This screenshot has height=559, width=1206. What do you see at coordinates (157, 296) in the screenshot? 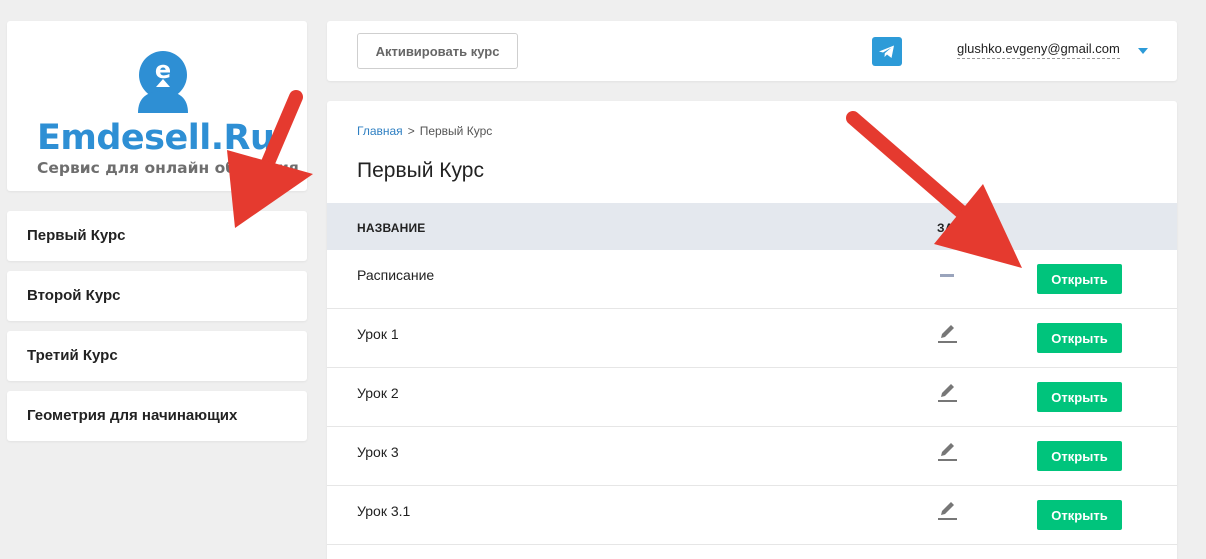
I see `sidebar-item-course-2: Второй Курс` at bounding box center [157, 296].